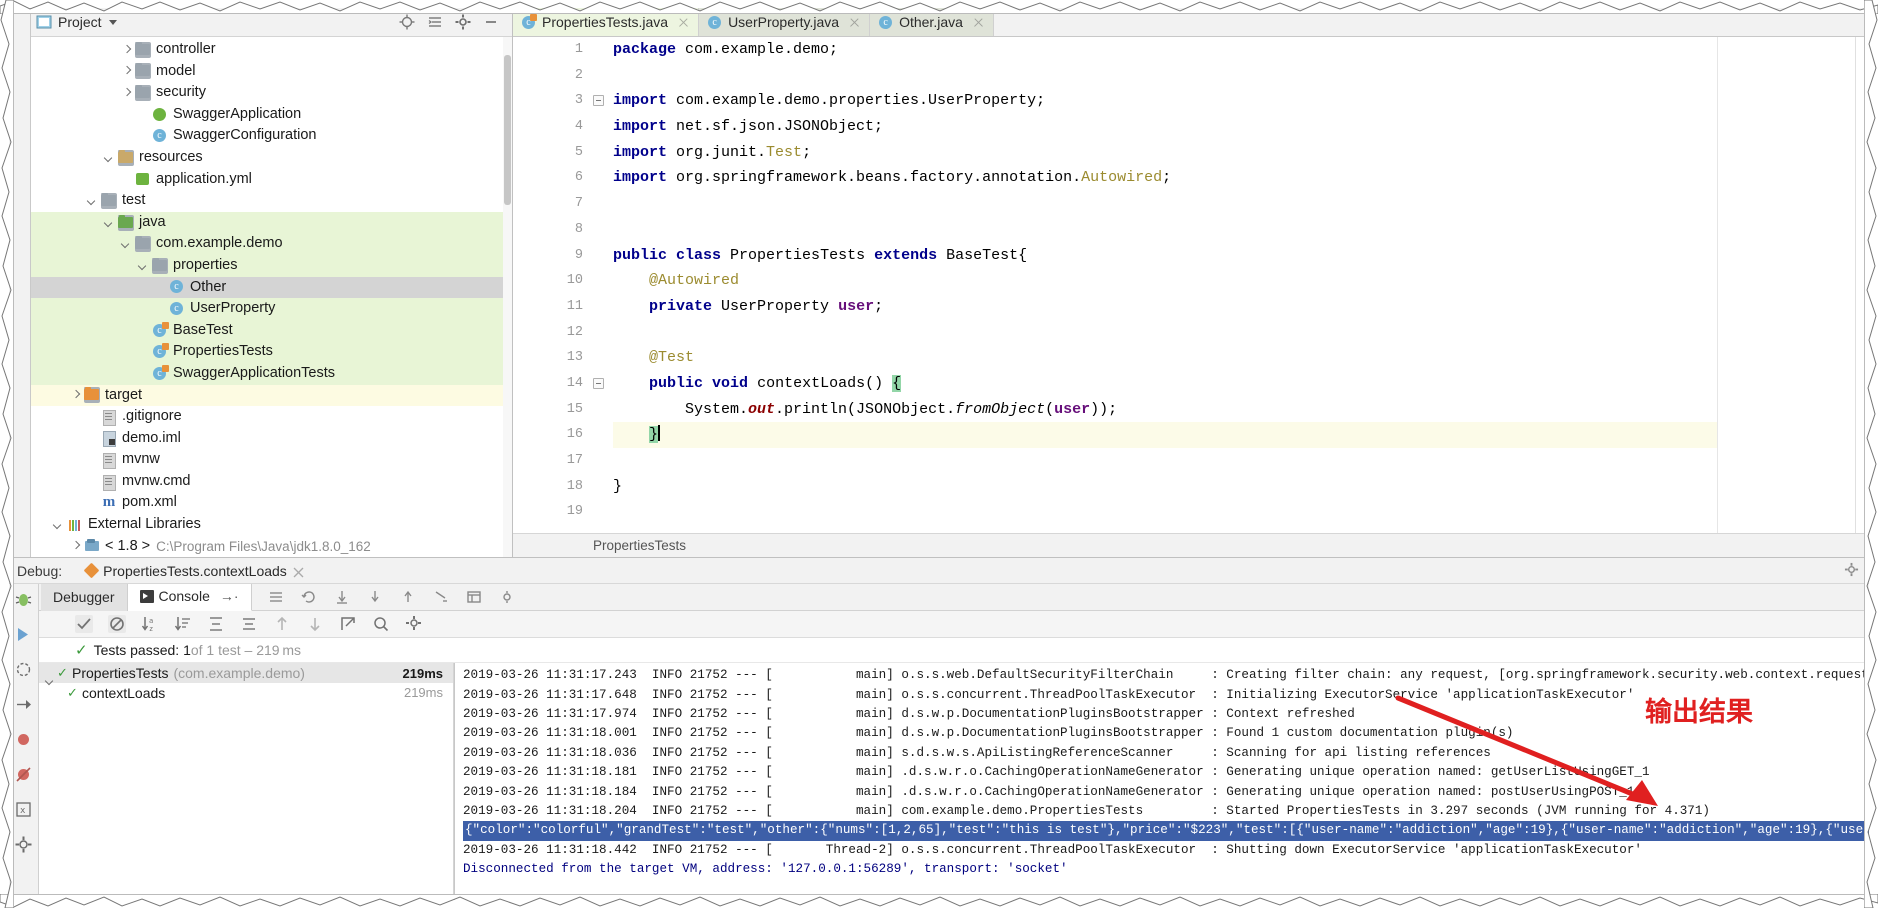  What do you see at coordinates (271, 180) in the screenshot?
I see `tree-node-application-yml: application.yml` at bounding box center [271, 180].